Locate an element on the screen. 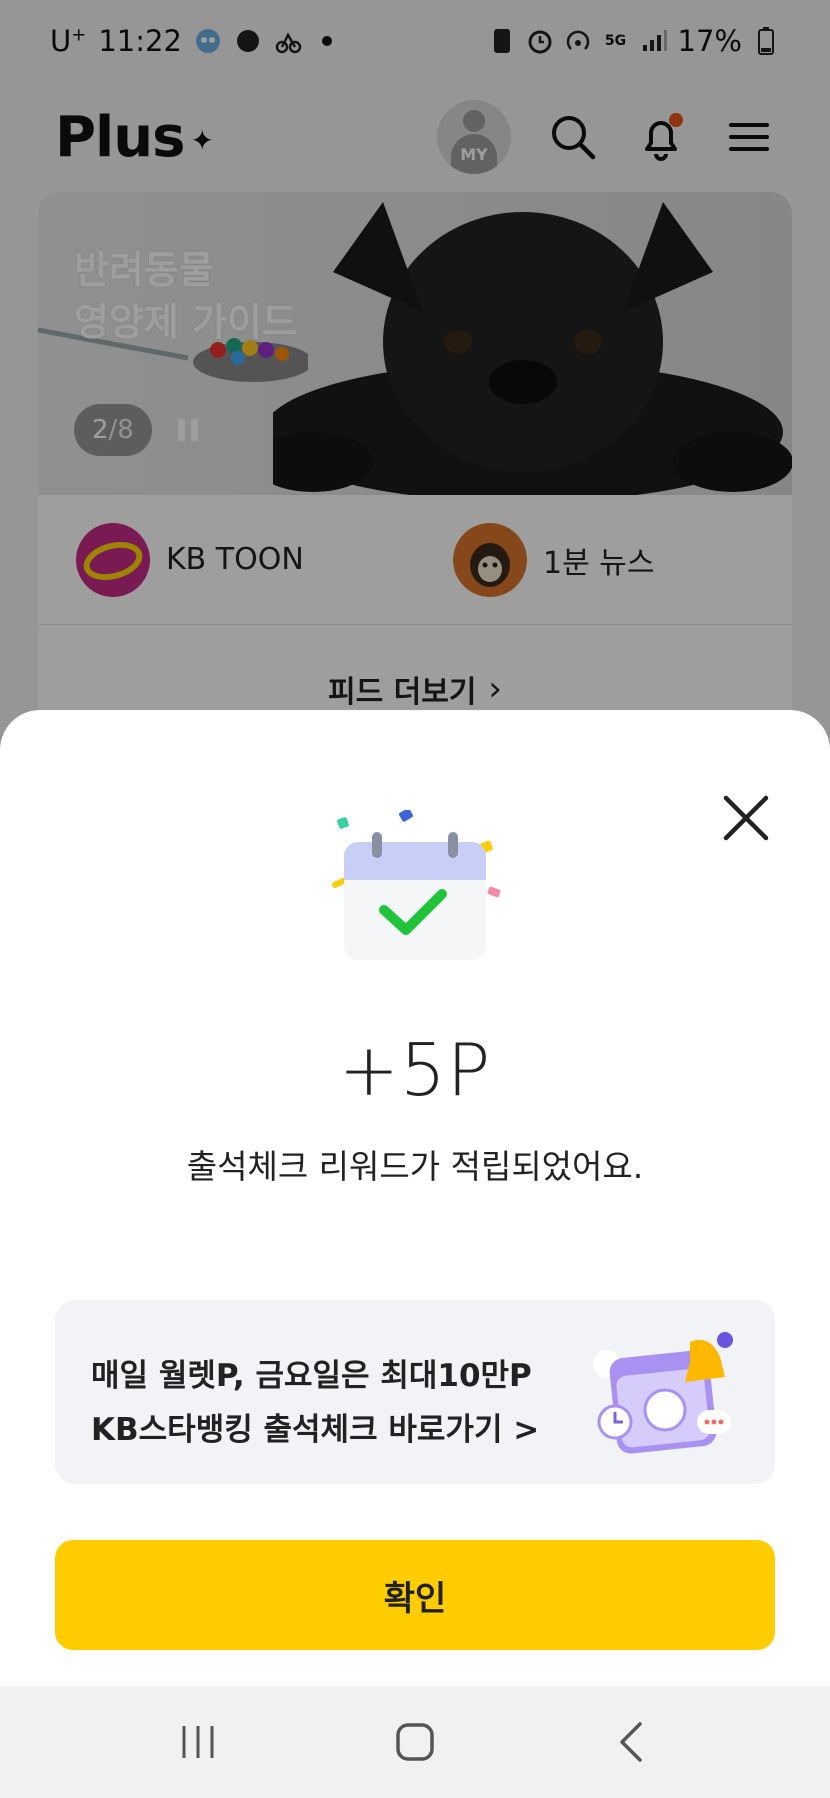  close-icon is located at coordinates (746, 818).